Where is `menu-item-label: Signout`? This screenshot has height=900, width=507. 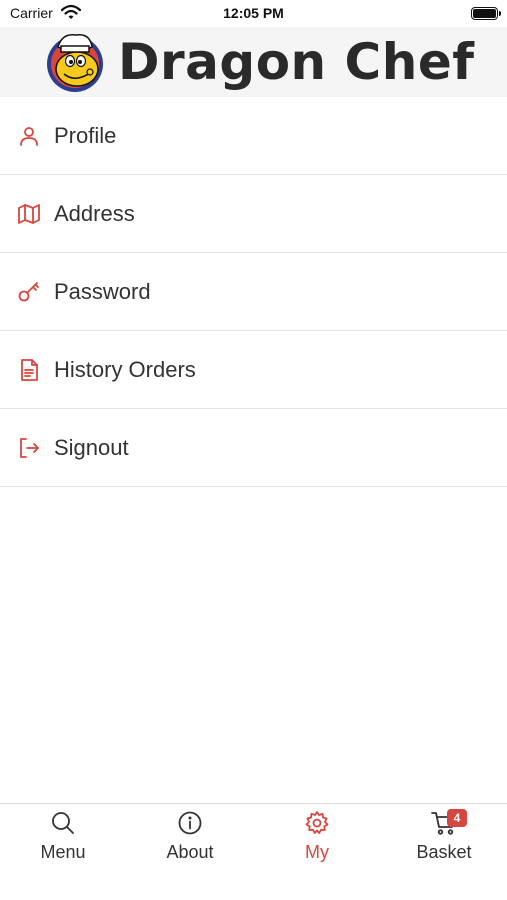
menu-item-label: Signout is located at coordinates (91, 447).